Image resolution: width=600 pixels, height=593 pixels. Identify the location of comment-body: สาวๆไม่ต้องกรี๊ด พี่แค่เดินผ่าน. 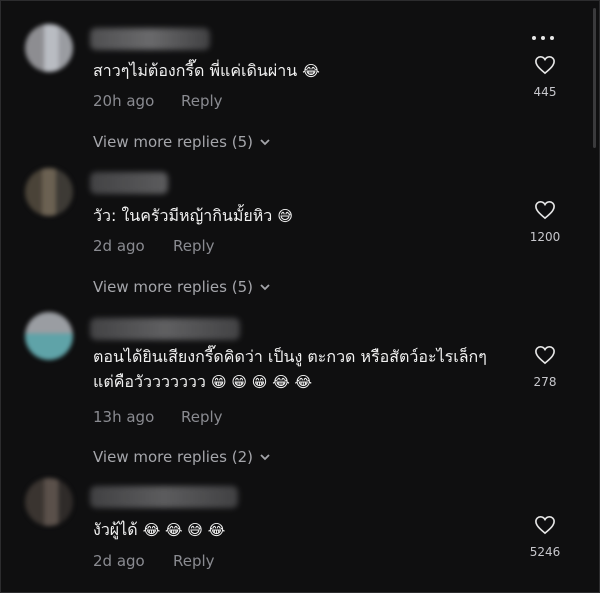
(195, 70).